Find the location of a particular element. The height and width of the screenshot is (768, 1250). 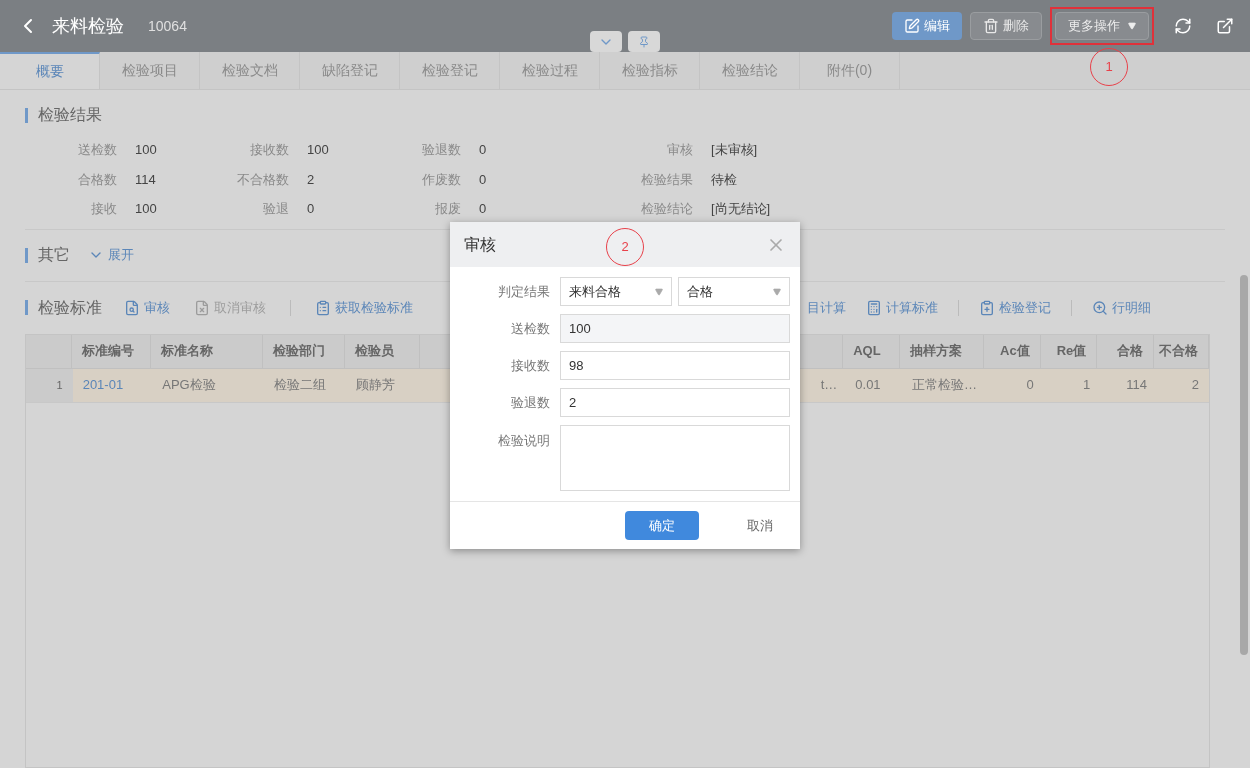

input-field: 98 is located at coordinates (675, 365).